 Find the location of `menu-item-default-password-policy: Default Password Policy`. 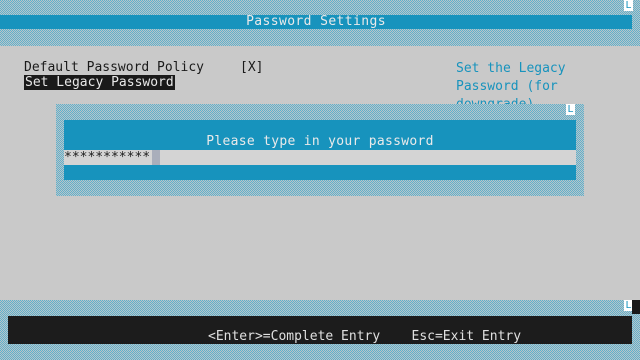

menu-item-default-password-policy: Default Password Policy is located at coordinates (114, 67).